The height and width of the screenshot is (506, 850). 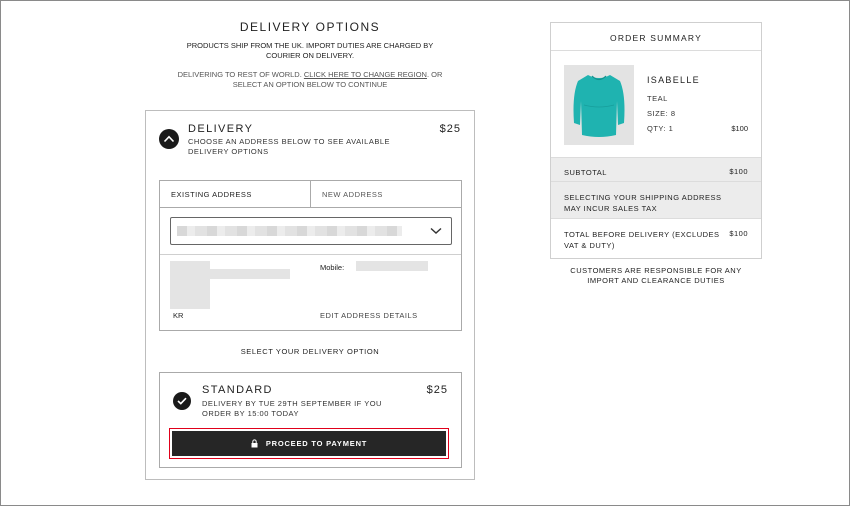 I want to click on delivery-title: DELIVERY, so click(x=221, y=129).